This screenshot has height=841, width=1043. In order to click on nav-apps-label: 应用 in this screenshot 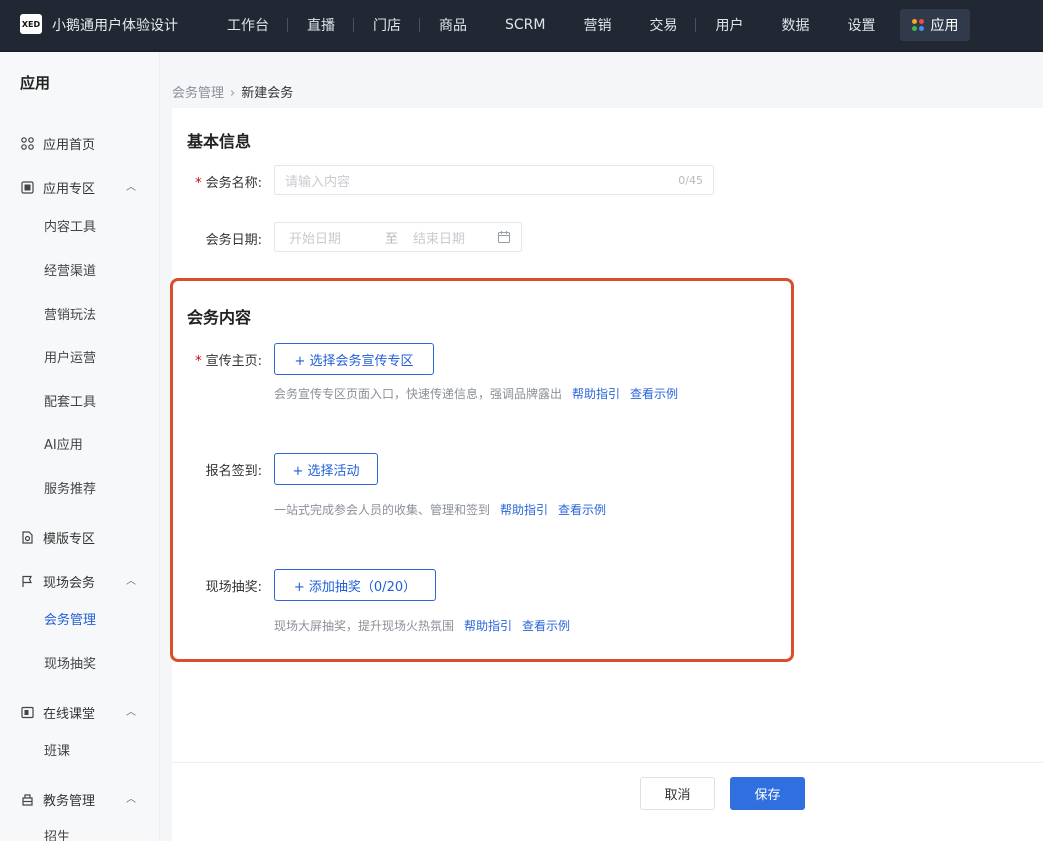, I will do `click(944, 26)`.